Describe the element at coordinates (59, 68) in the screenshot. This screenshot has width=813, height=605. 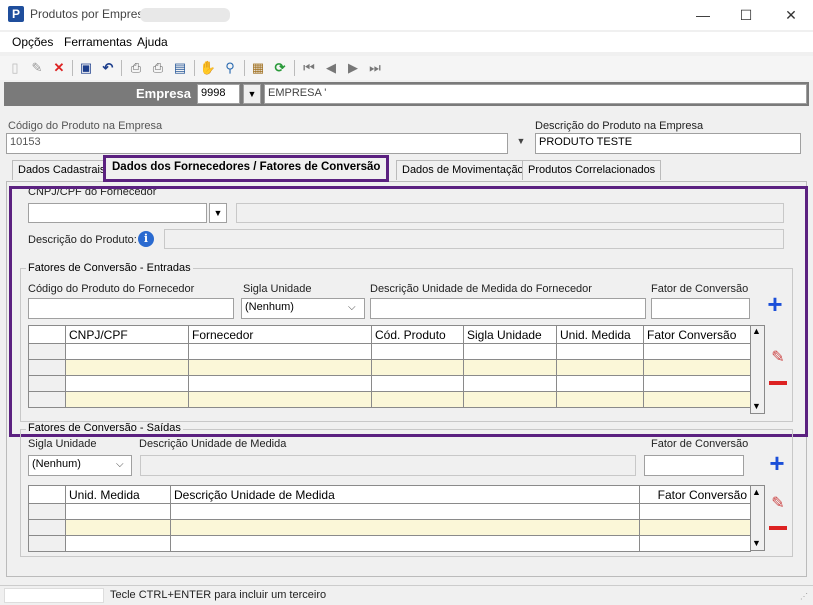
I see `delete-icon: ✕` at that location.